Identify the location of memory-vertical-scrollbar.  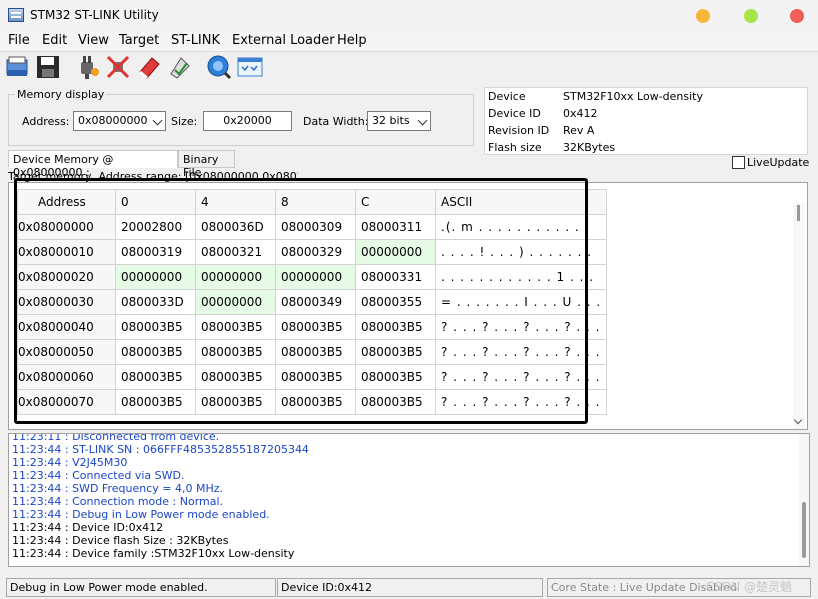
(799, 316).